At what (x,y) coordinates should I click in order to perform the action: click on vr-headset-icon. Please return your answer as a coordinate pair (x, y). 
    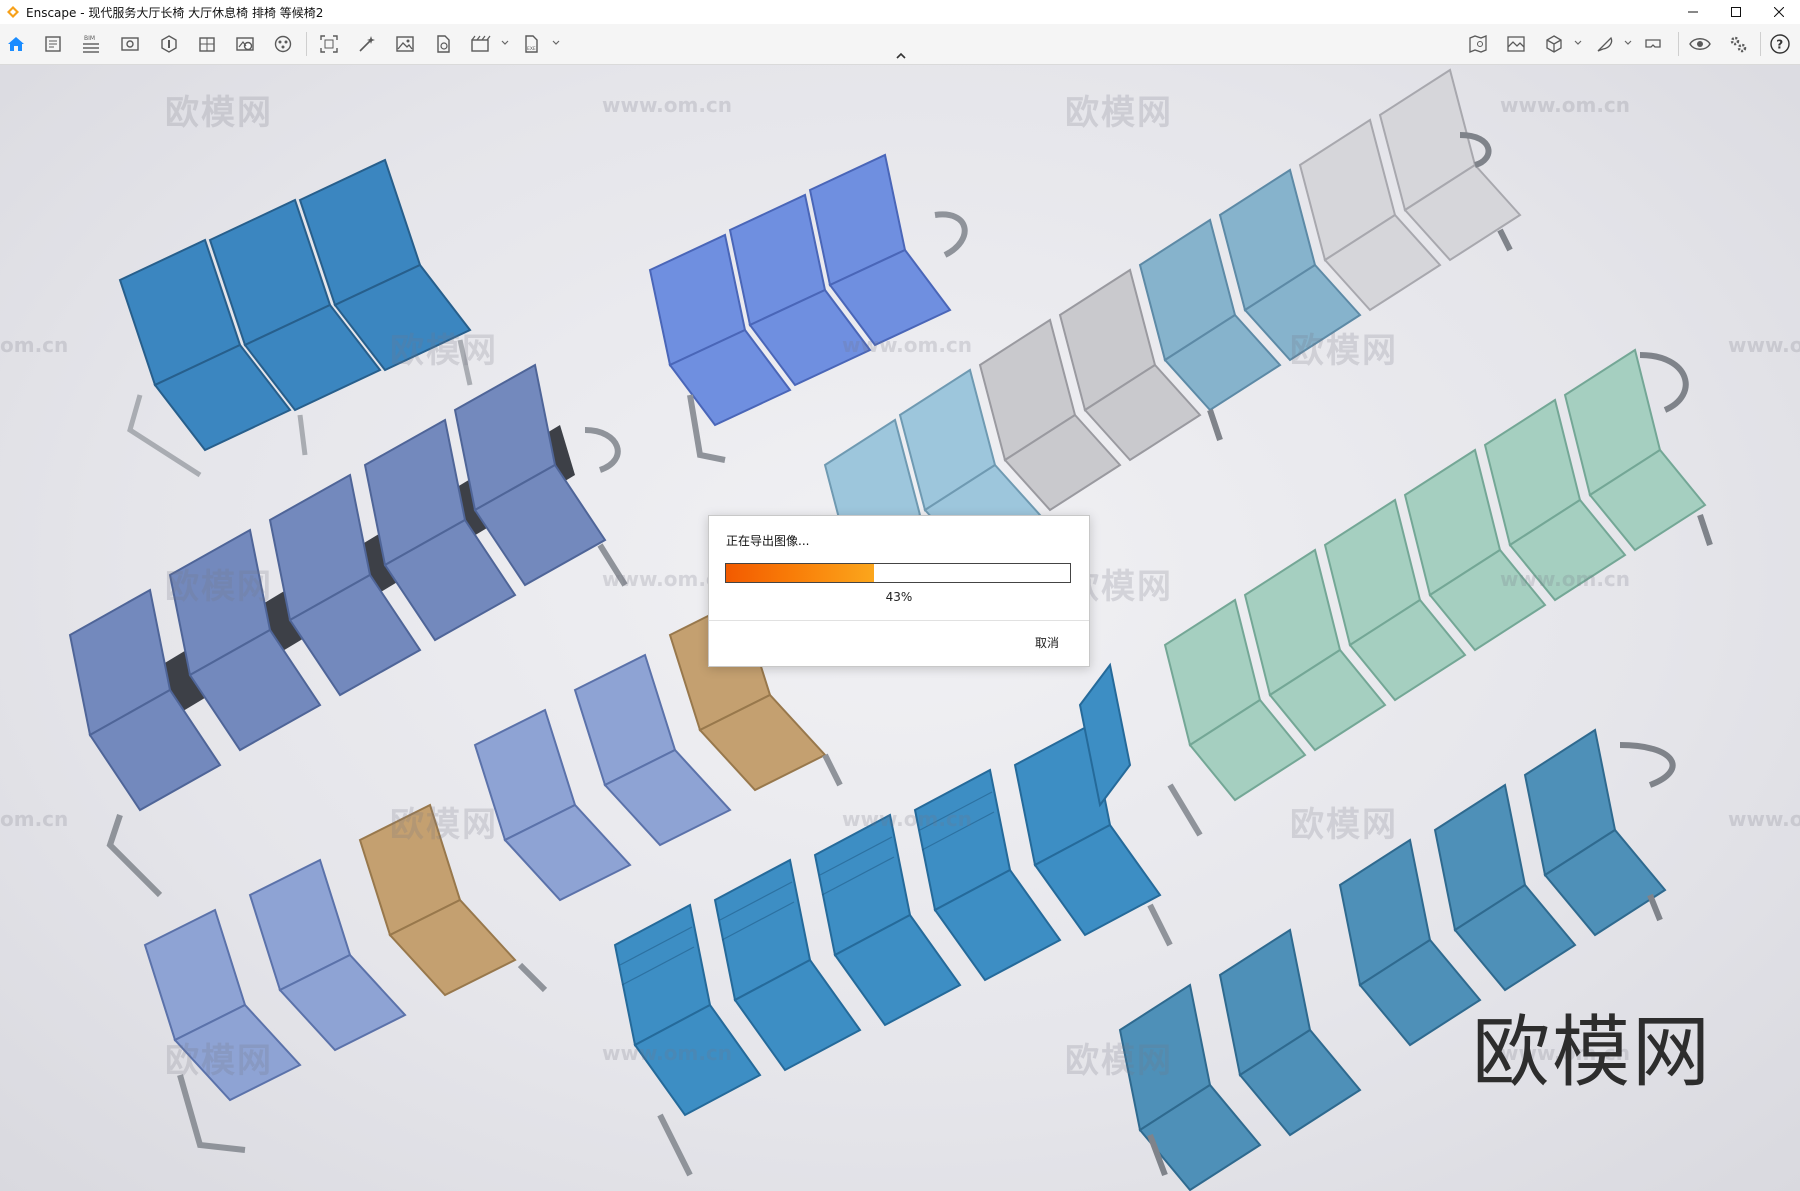
    Looking at the image, I should click on (1653, 43).